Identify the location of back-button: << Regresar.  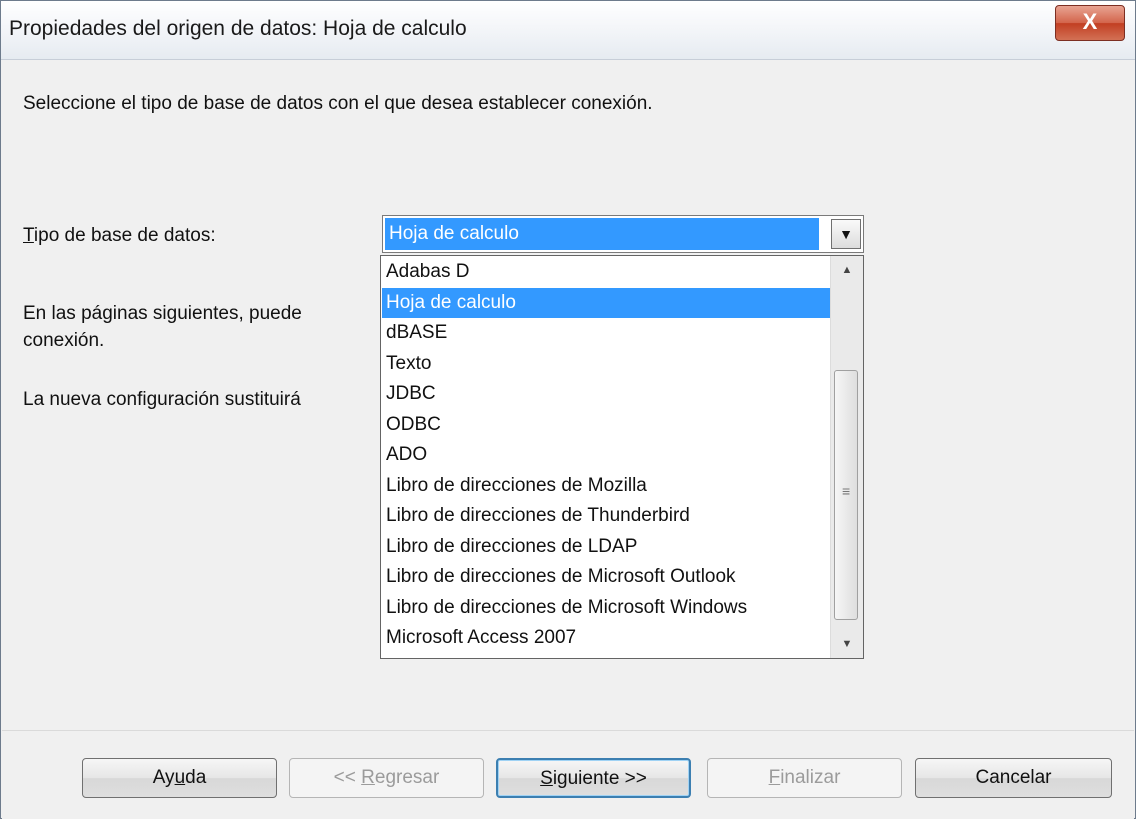
(386, 778).